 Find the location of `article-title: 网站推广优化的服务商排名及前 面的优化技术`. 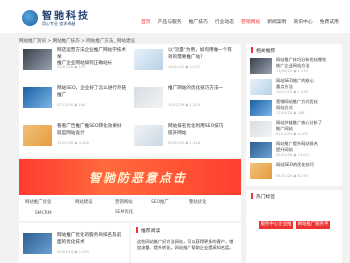

article-title: 网站推广优化的服务商排名及前 面的优化技术 is located at coordinates (92, 239).